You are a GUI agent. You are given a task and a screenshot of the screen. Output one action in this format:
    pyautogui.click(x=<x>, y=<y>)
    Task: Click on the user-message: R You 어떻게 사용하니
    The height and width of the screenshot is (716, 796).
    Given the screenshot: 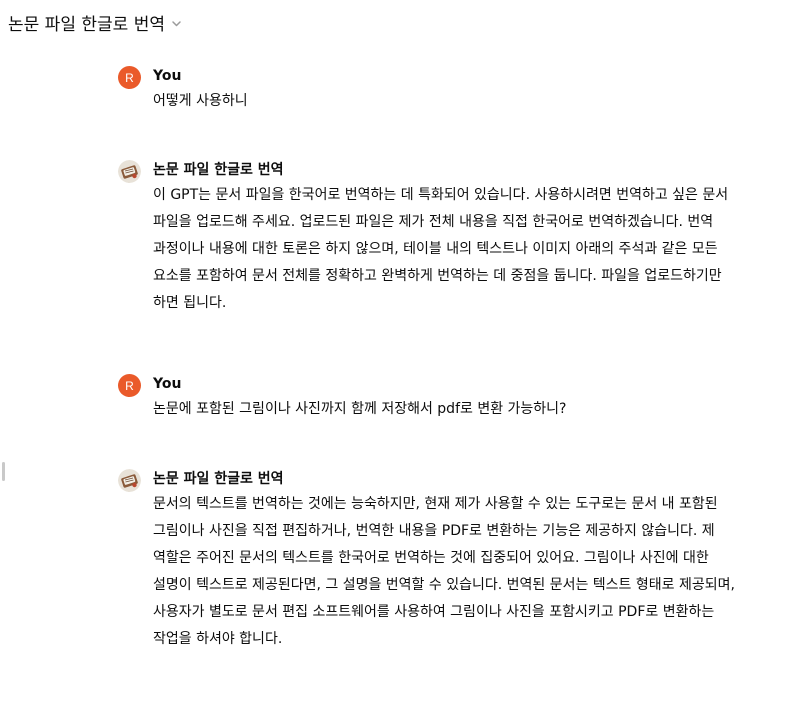 What is the action you would take?
    pyautogui.click(x=433, y=90)
    